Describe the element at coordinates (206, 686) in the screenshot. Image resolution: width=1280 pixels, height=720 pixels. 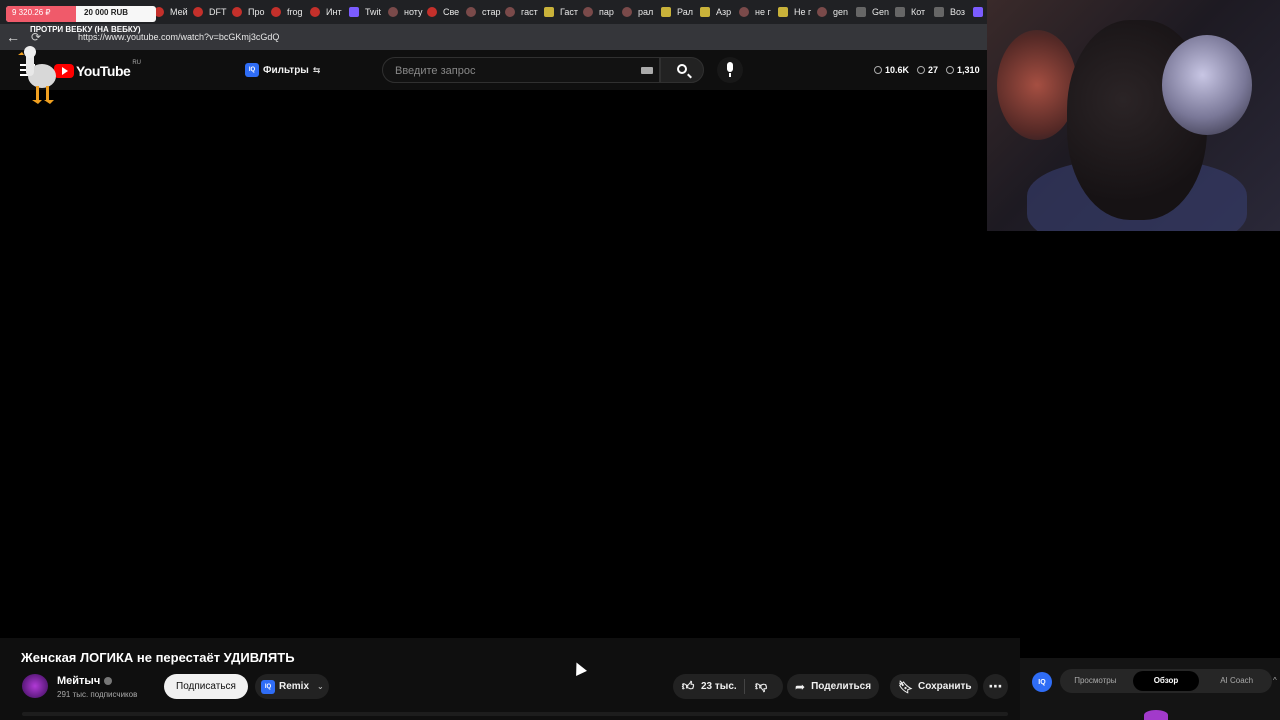
I see `subscribe-button: Подписаться` at that location.